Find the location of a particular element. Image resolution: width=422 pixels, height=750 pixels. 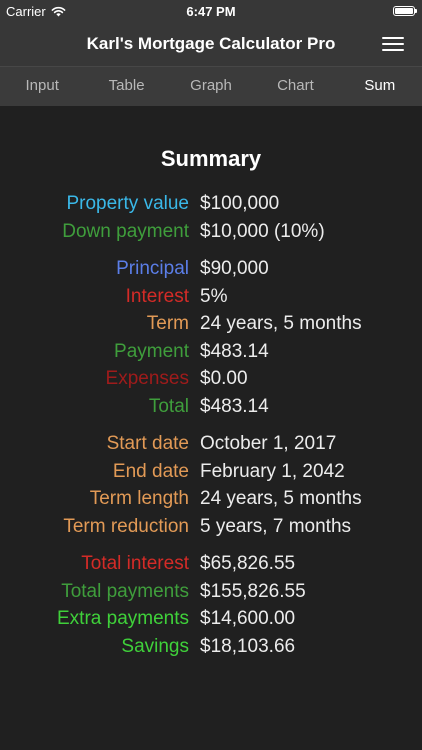

summary-row: Total payments $155,826.55 is located at coordinates (211, 593).